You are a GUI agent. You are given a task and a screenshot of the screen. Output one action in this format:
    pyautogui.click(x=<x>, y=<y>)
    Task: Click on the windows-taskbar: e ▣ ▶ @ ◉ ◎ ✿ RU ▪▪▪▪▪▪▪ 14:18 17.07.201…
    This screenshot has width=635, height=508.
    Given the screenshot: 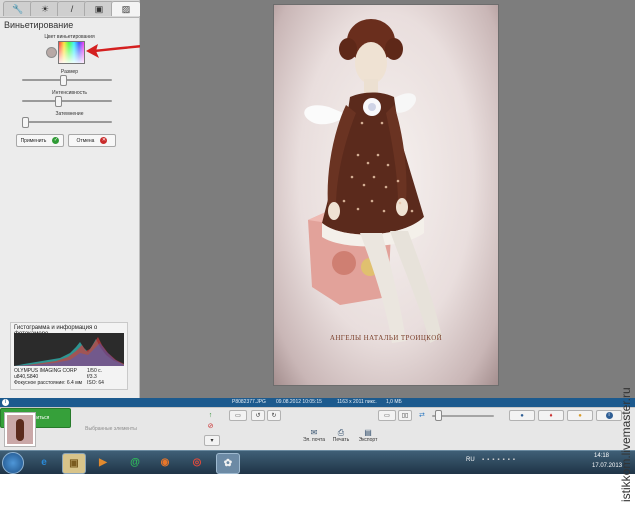 What is the action you would take?
    pyautogui.click(x=317, y=462)
    